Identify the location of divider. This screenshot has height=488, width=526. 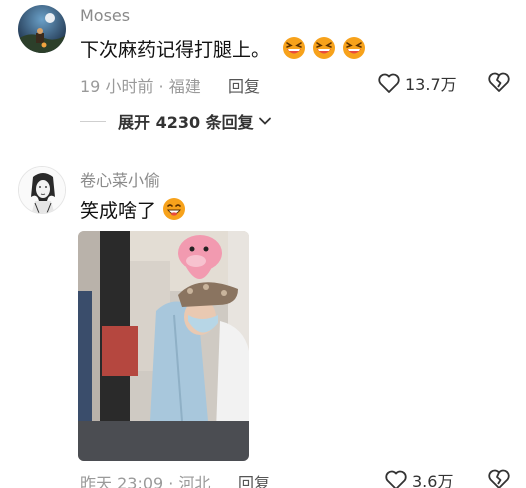
(93, 121).